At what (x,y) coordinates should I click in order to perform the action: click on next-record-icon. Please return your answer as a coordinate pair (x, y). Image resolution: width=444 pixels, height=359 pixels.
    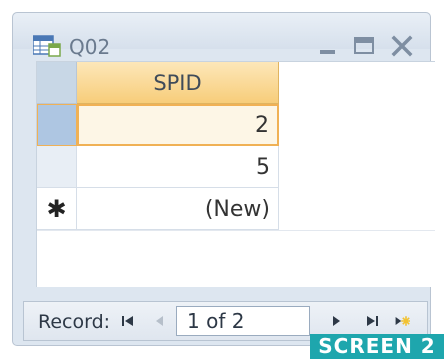
    Looking at the image, I should click on (336, 321).